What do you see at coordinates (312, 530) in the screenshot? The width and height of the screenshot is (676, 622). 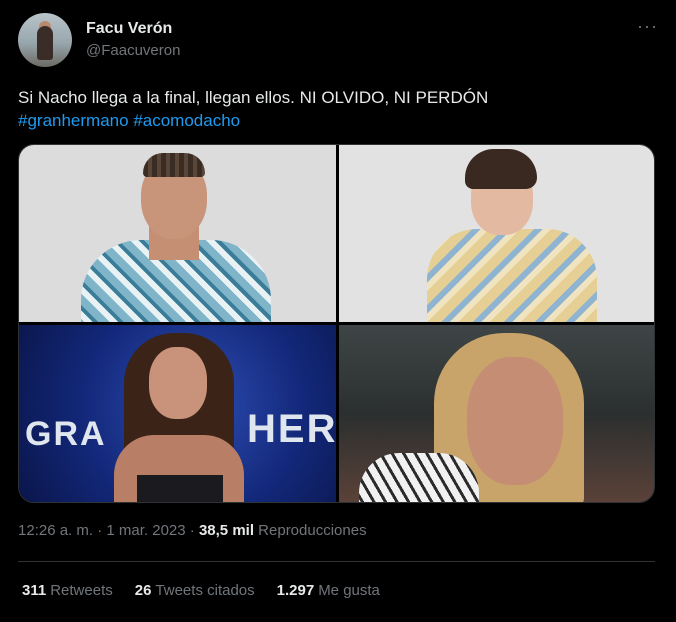 I see `views-label: Reproducciones` at bounding box center [312, 530].